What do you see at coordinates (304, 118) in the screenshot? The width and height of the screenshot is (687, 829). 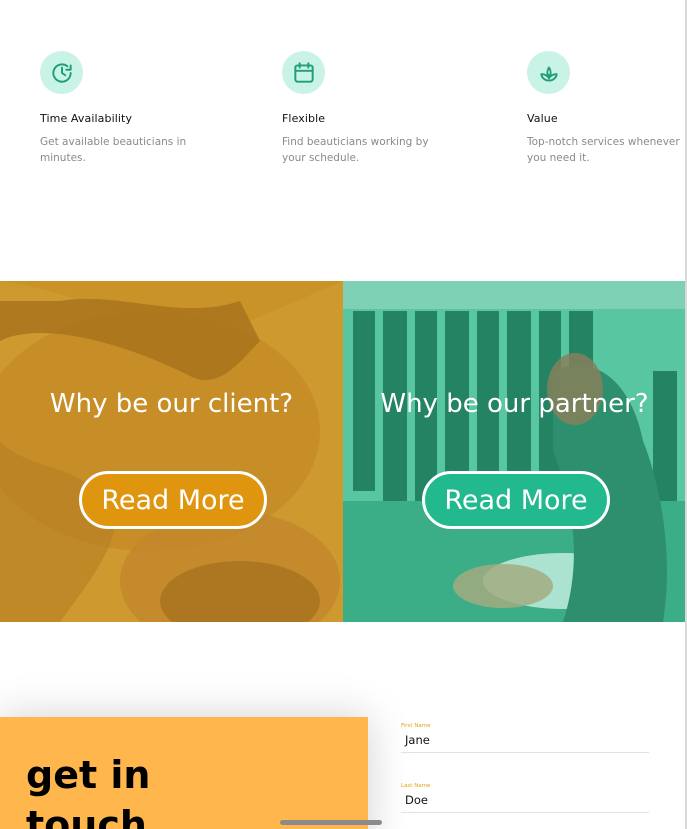 I see `feature-title: Flexible` at bounding box center [304, 118].